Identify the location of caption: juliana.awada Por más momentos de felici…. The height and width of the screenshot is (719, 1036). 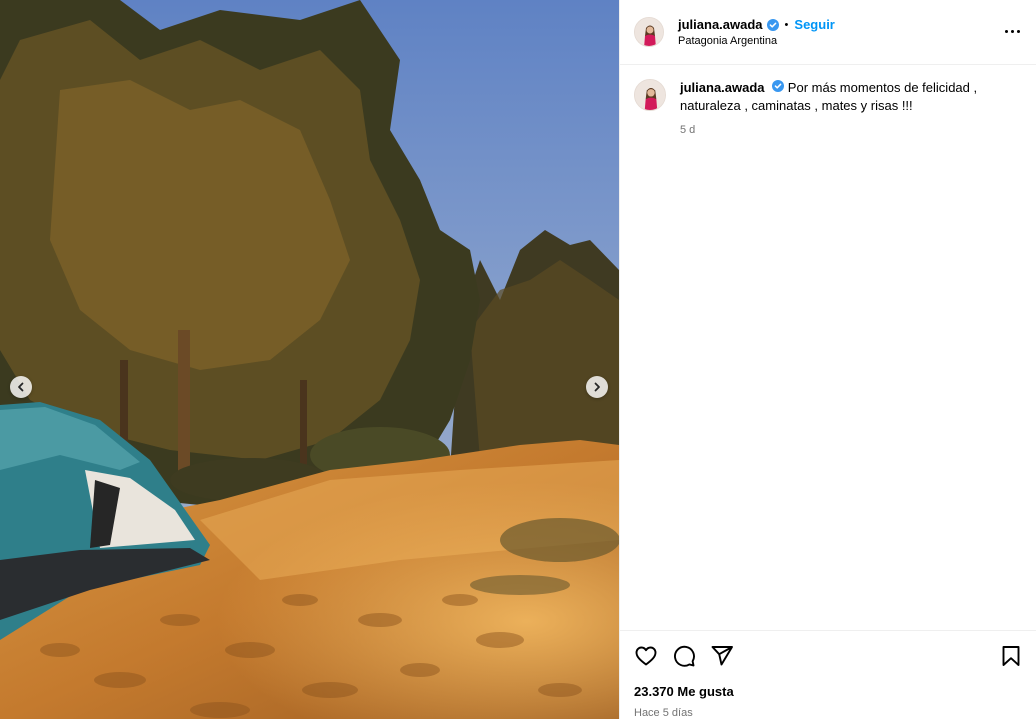
(828, 100).